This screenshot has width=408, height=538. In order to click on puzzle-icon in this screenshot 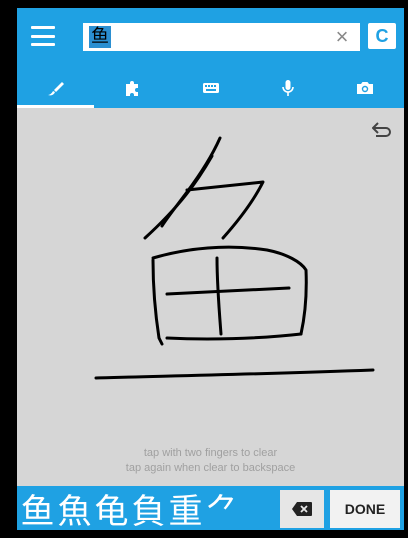, I will do `click(132, 88)`.